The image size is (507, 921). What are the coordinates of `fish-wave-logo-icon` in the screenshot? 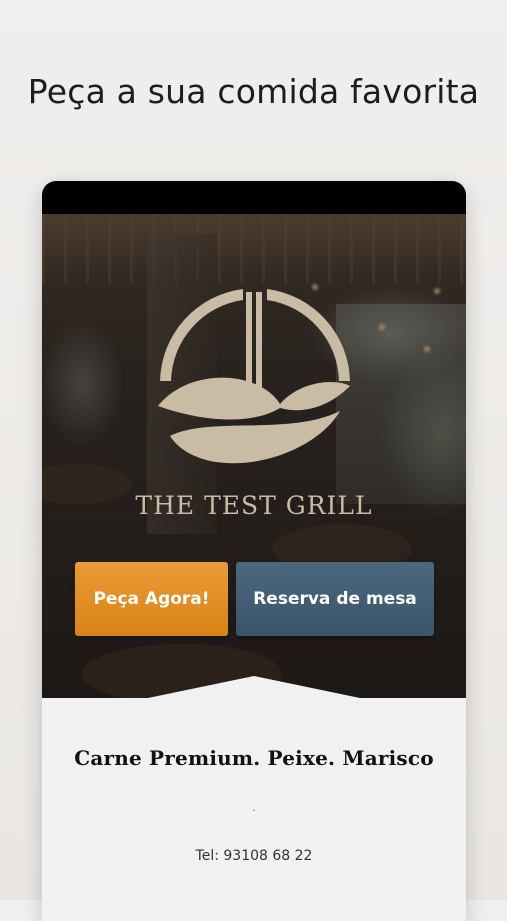 It's located at (254, 376).